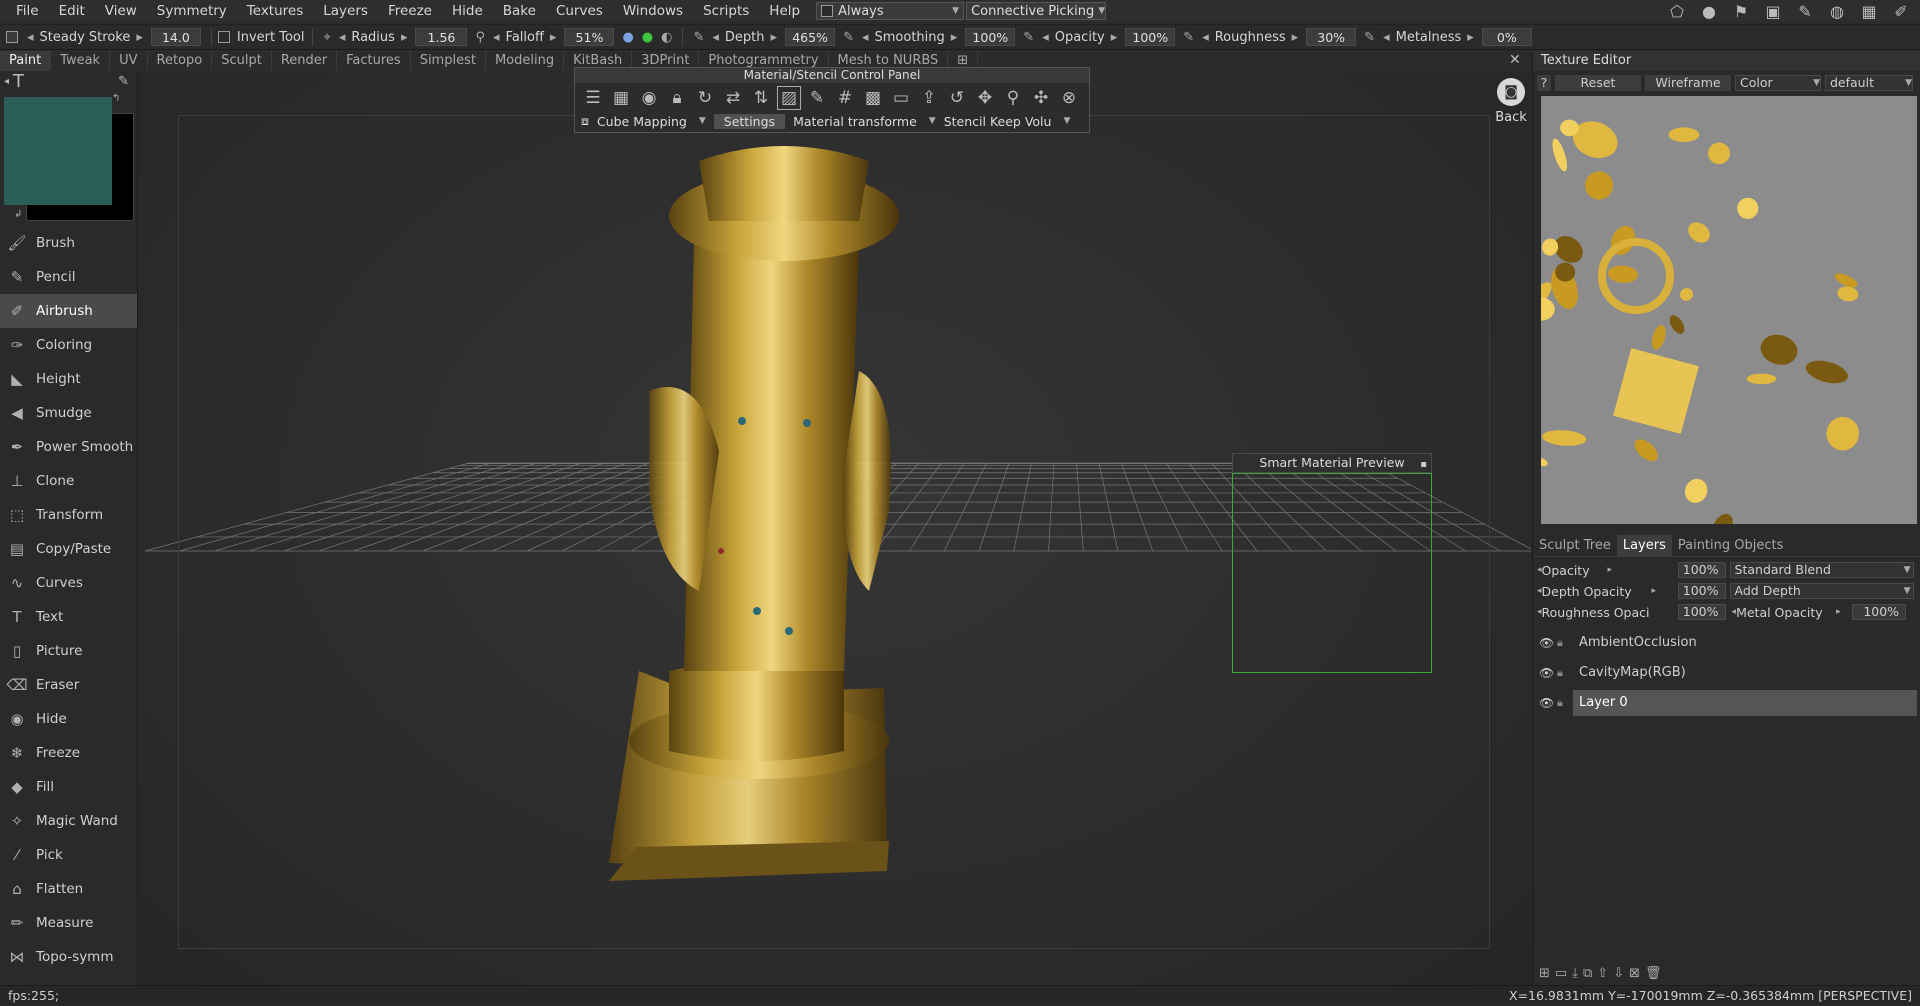 The image size is (1920, 1006). I want to click on flag-icon: ⚑, so click(1741, 11).